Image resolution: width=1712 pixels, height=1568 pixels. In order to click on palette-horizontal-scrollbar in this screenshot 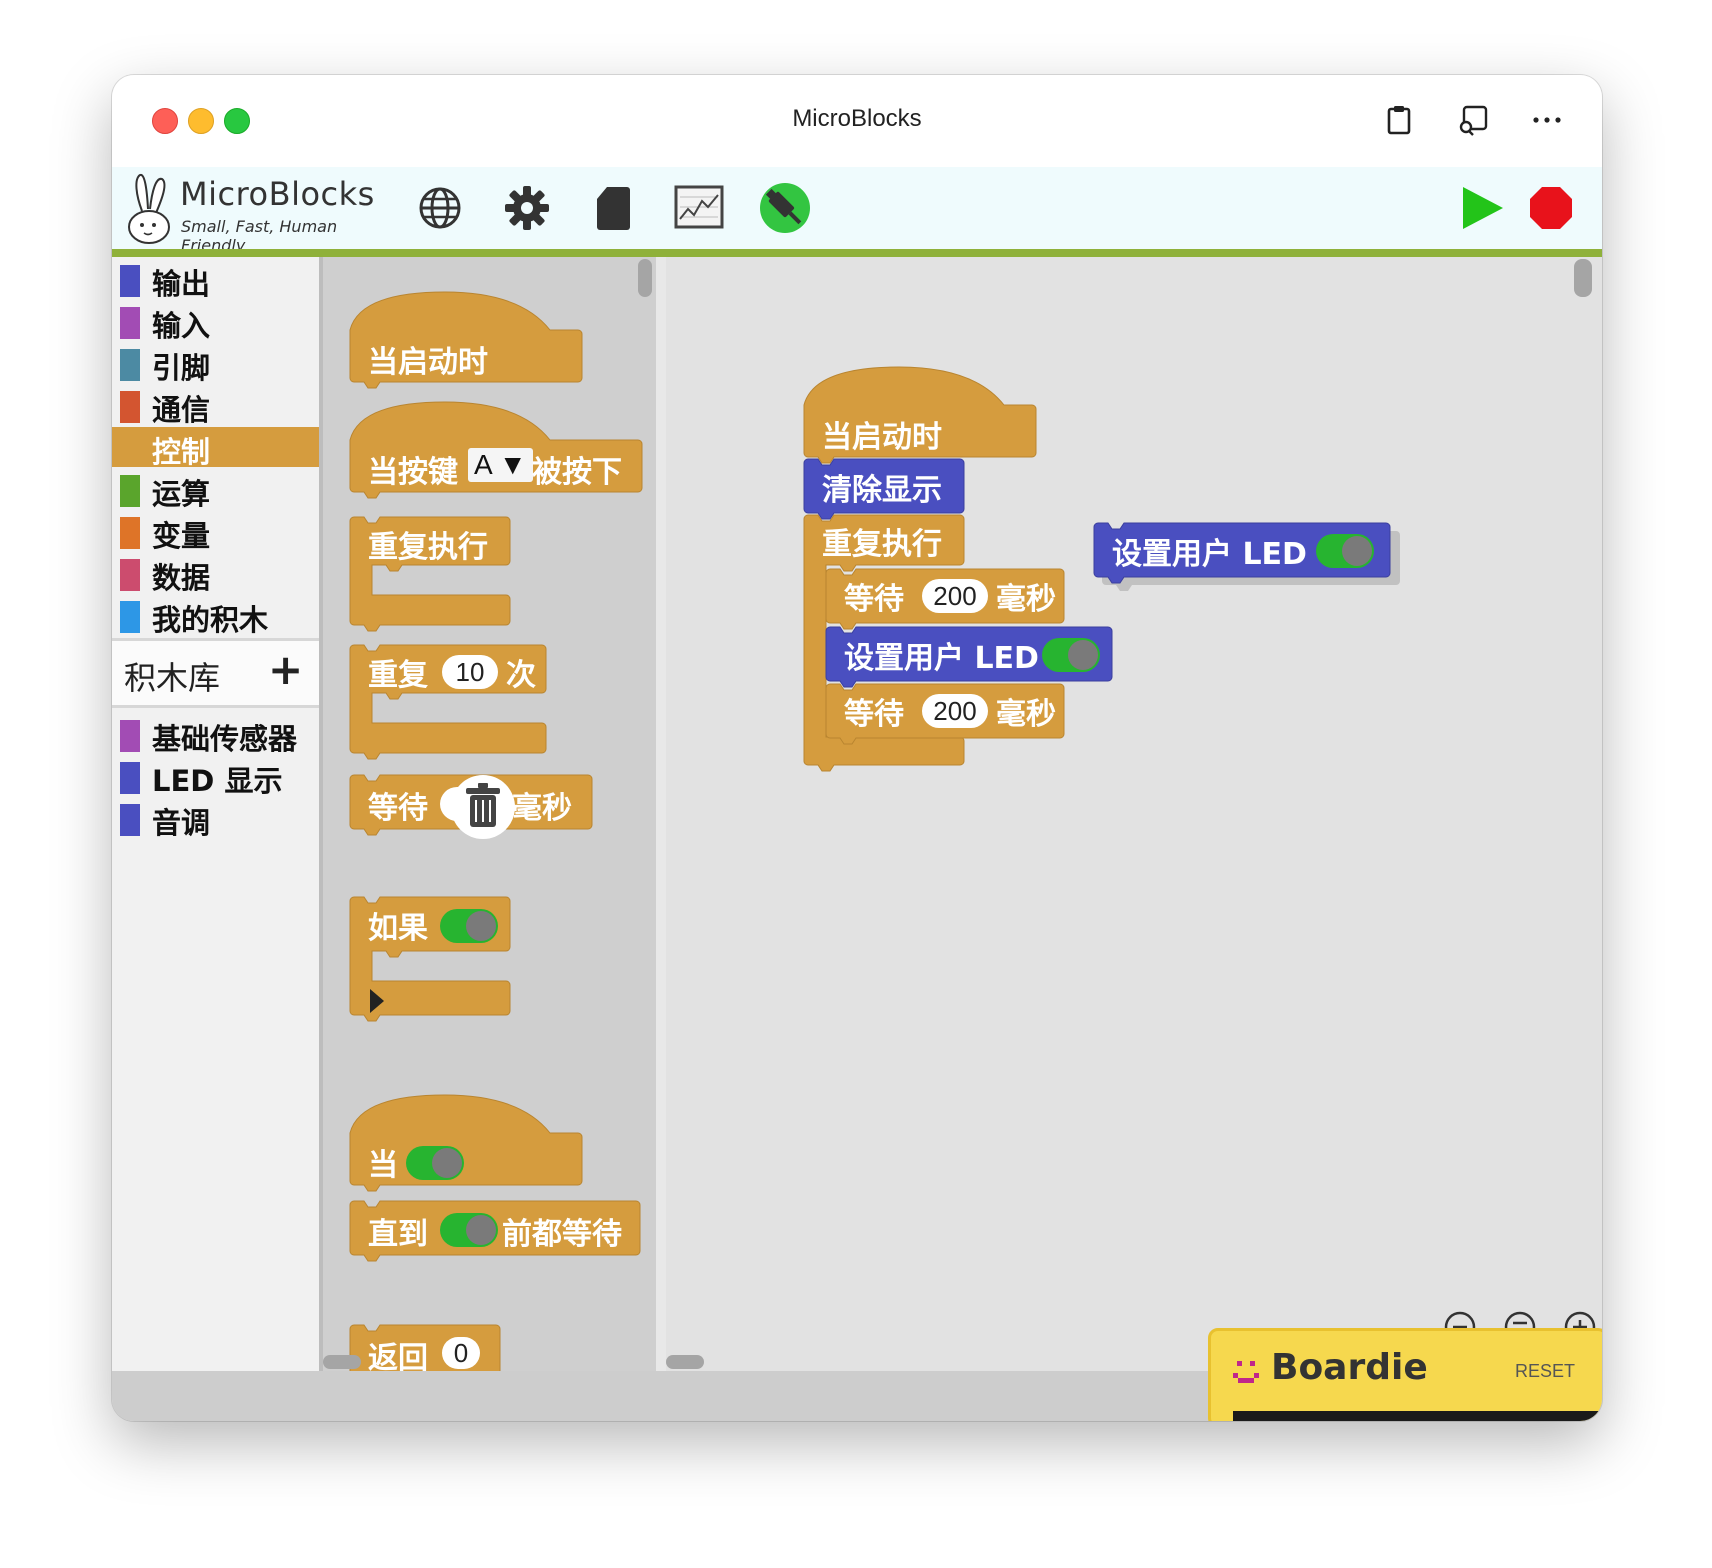, I will do `click(342, 1362)`.